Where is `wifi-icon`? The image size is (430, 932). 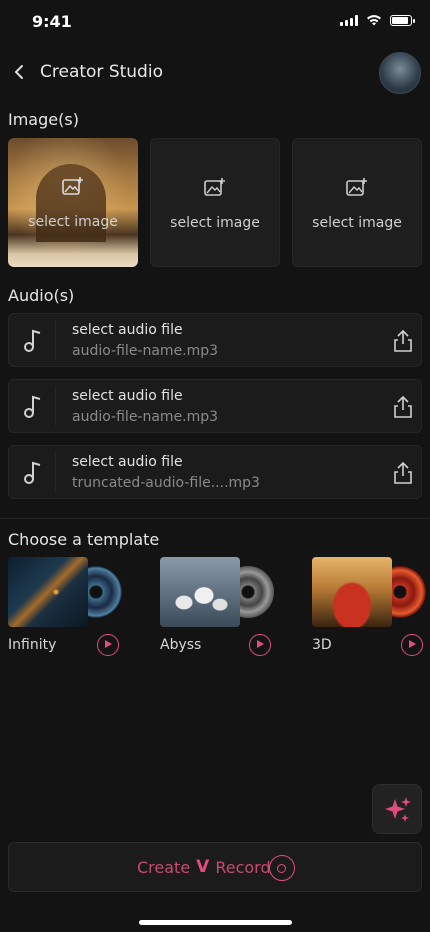 wifi-icon is located at coordinates (374, 20).